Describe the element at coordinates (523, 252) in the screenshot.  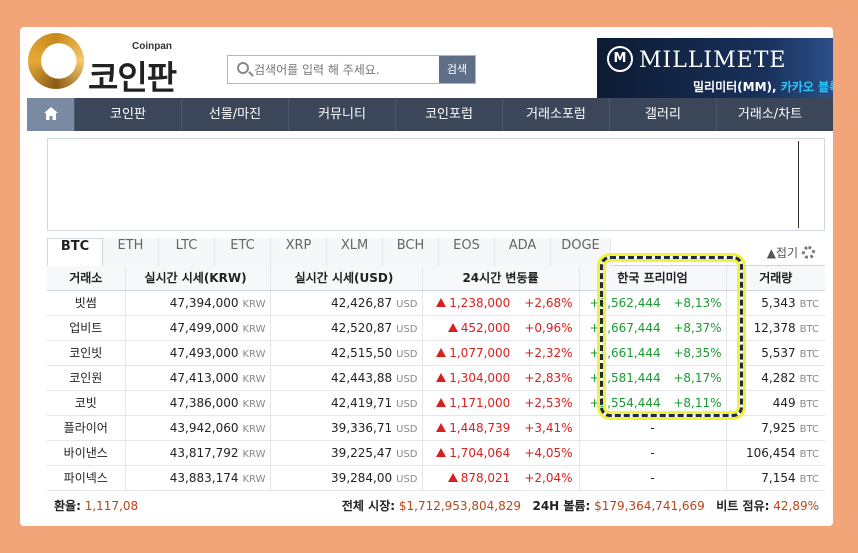
I see `tab-ada: ADA` at that location.